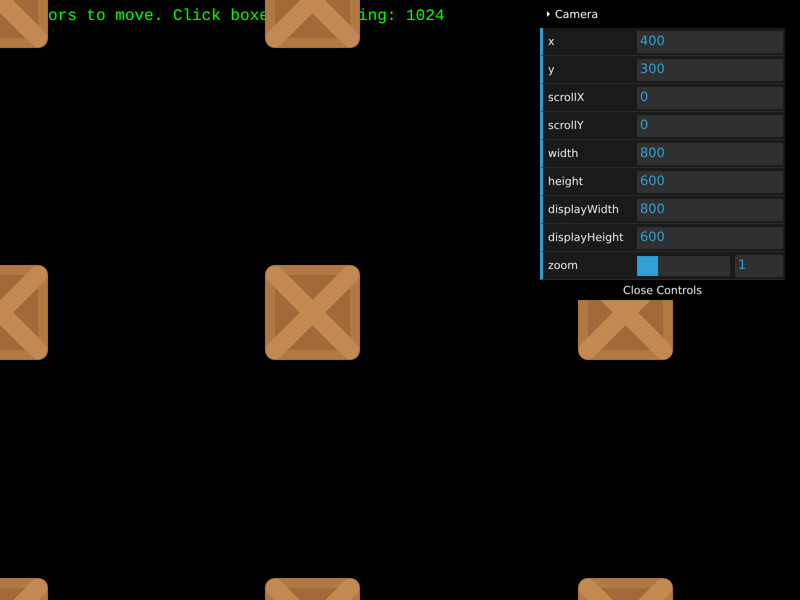  What do you see at coordinates (565, 181) in the screenshot?
I see `control-label: height` at bounding box center [565, 181].